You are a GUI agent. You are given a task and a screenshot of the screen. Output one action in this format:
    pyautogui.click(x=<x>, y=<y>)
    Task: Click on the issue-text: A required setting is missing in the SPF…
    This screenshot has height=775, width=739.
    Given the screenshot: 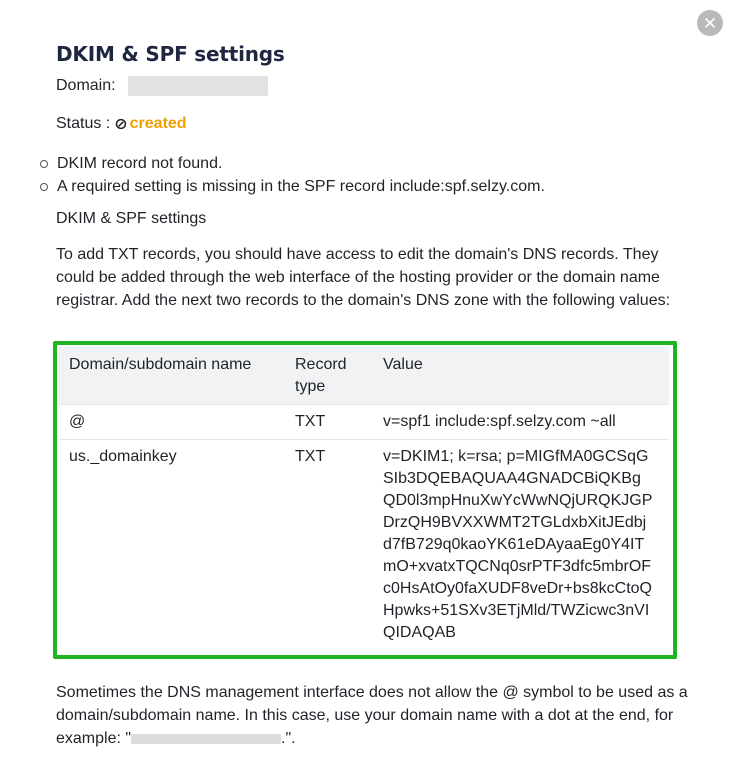 What is the action you would take?
    pyautogui.click(x=301, y=186)
    